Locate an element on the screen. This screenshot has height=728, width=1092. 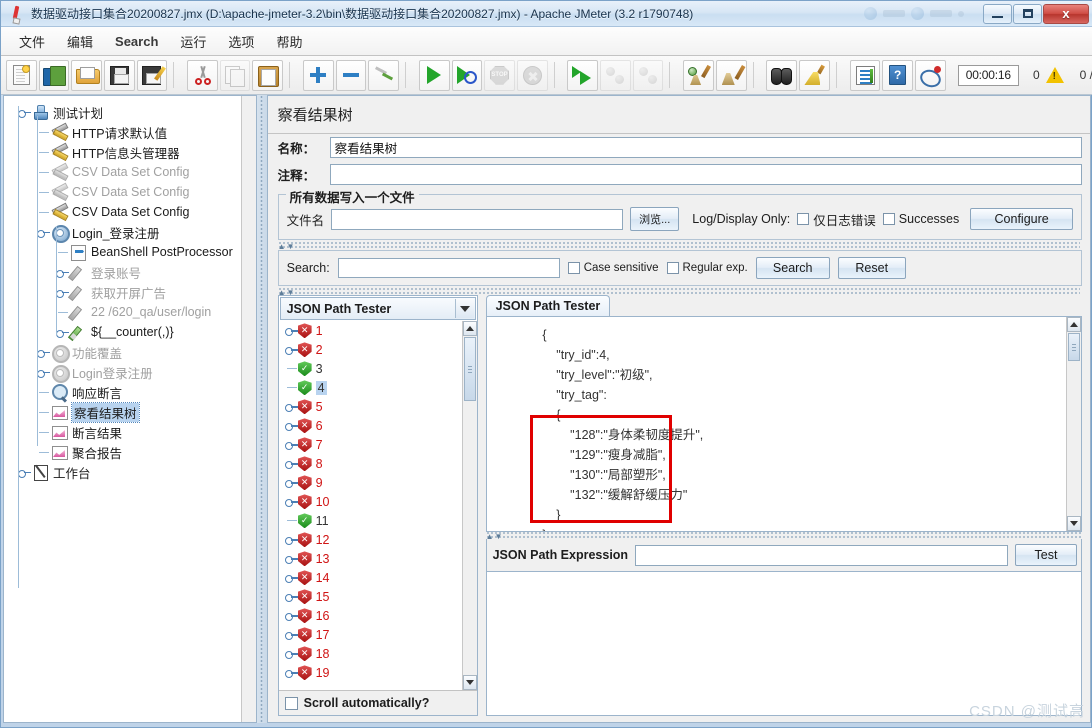
scroll-thumb is located at coordinates (469, 369).